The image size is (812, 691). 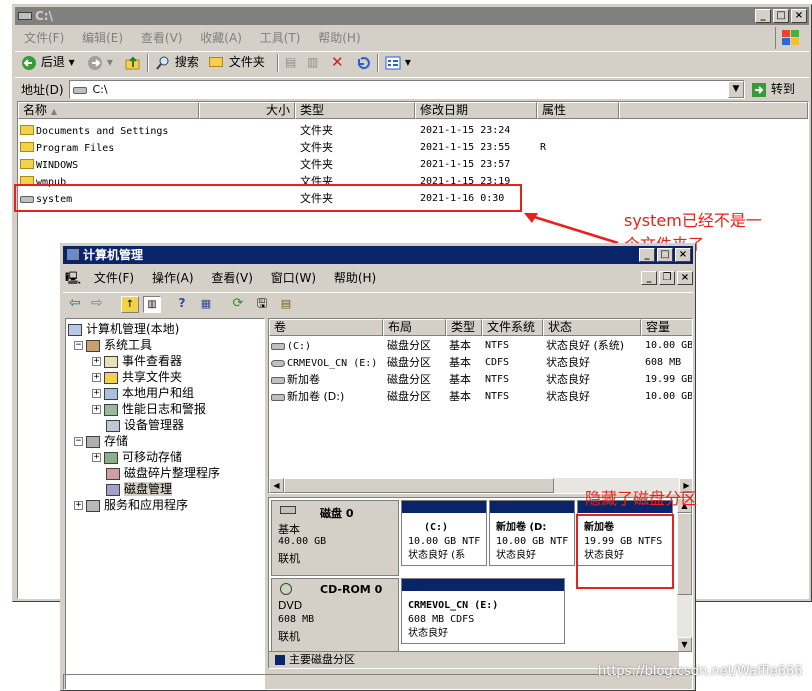 I want to click on refresh-icon: ⟳, so click(x=238, y=304).